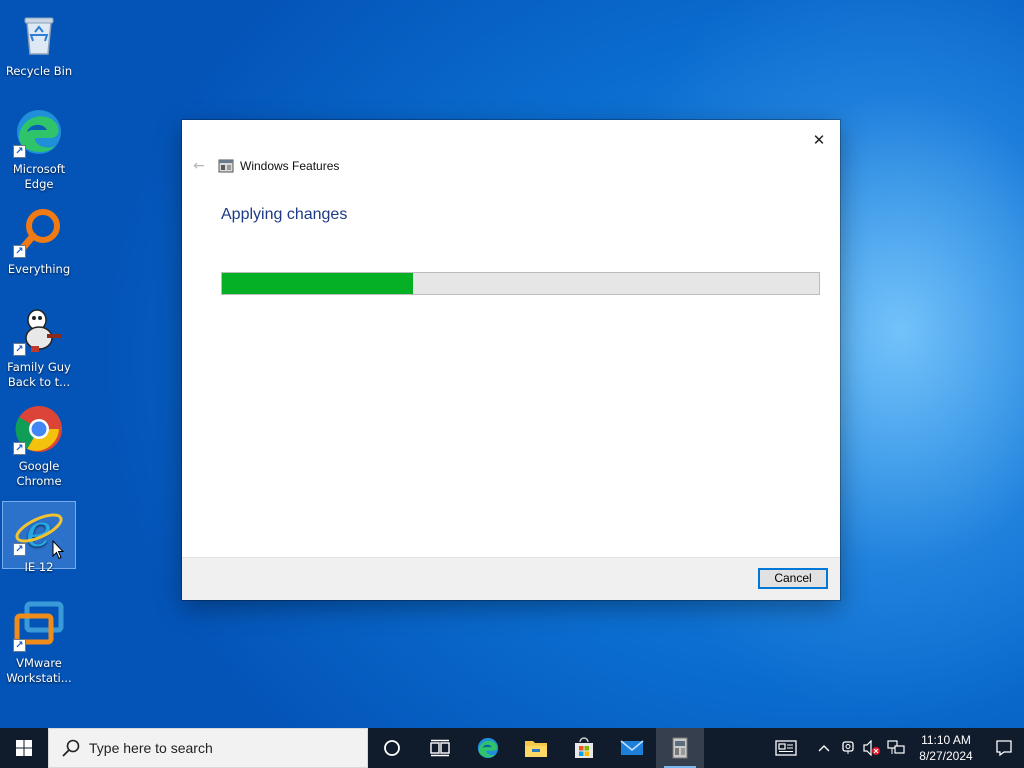 The width and height of the screenshot is (1024, 768). Describe the element at coordinates (151, 748) in the screenshot. I see `search-placeholder: Type here to search` at that location.